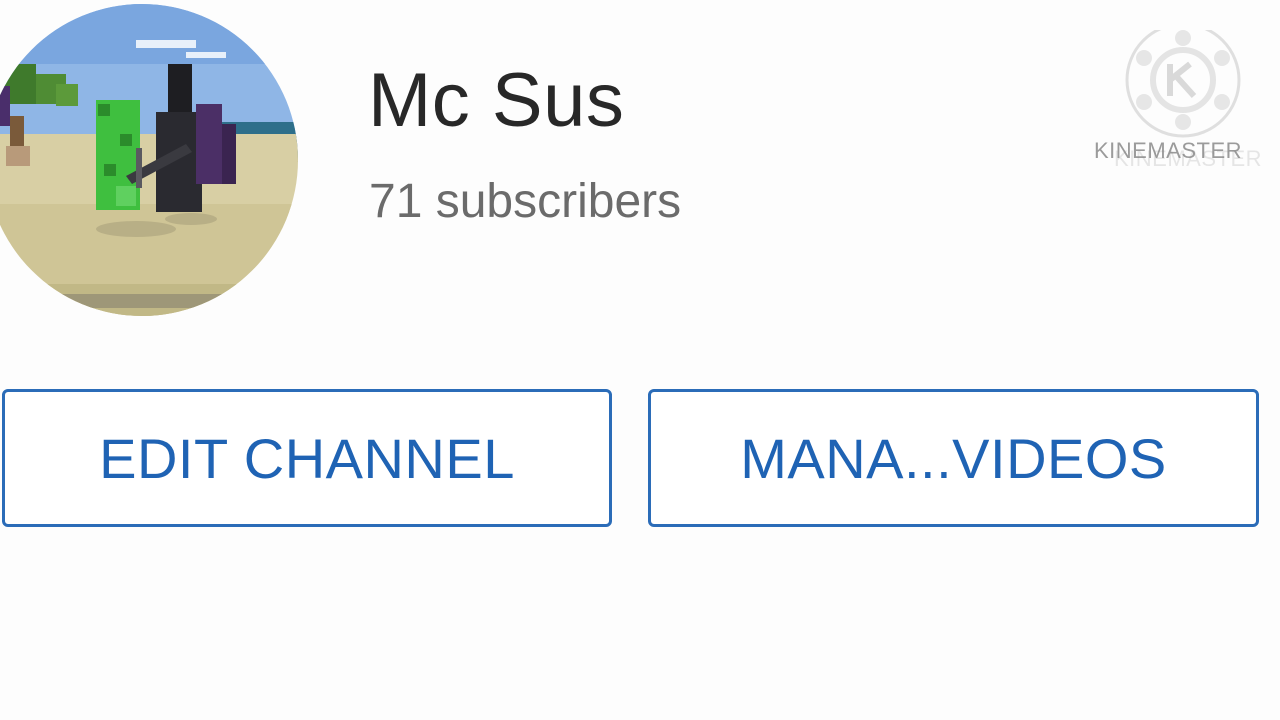 The width and height of the screenshot is (1280, 720). What do you see at coordinates (496, 100) in the screenshot?
I see `channel-name: Mc Sus` at bounding box center [496, 100].